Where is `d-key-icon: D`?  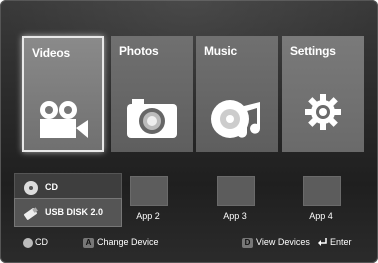
d-key-icon: D is located at coordinates (247, 242).